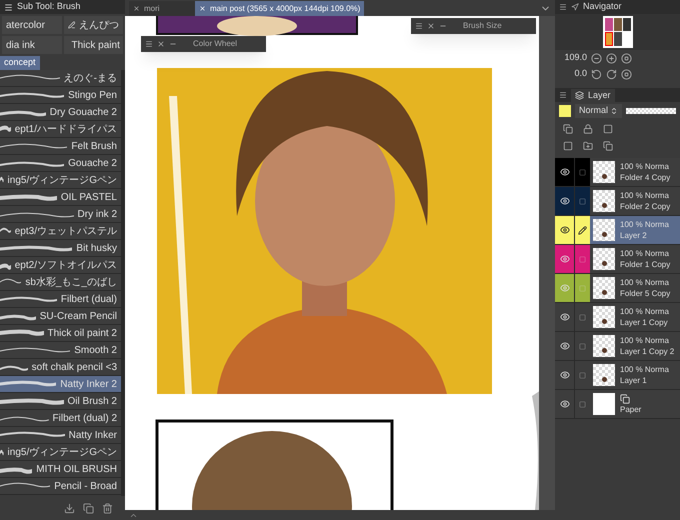 This screenshot has height=520, width=680. Describe the element at coordinates (92, 95) in the screenshot. I see `brush-name: Stingo Pen` at that location.